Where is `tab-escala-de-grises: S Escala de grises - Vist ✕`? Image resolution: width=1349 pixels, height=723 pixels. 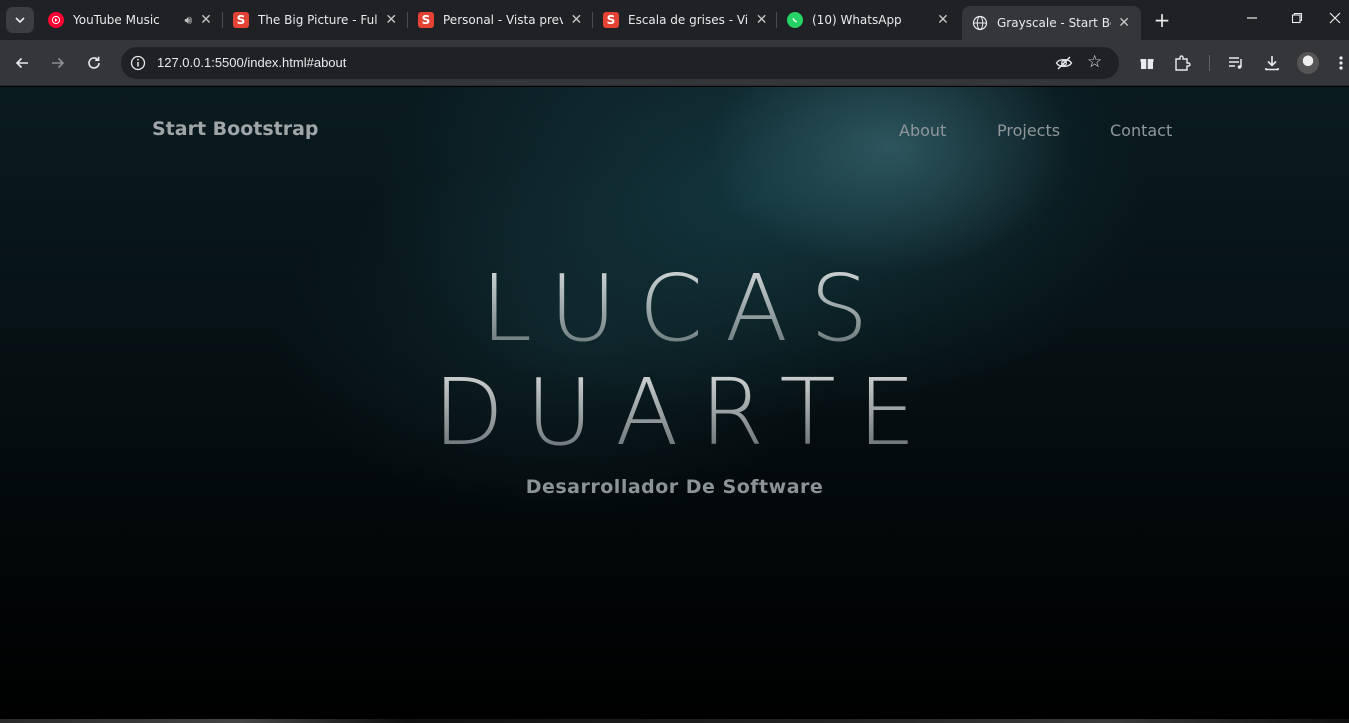
tab-escala-de-grises: S Escala de grises - Vist ✕ is located at coordinates (686, 20).